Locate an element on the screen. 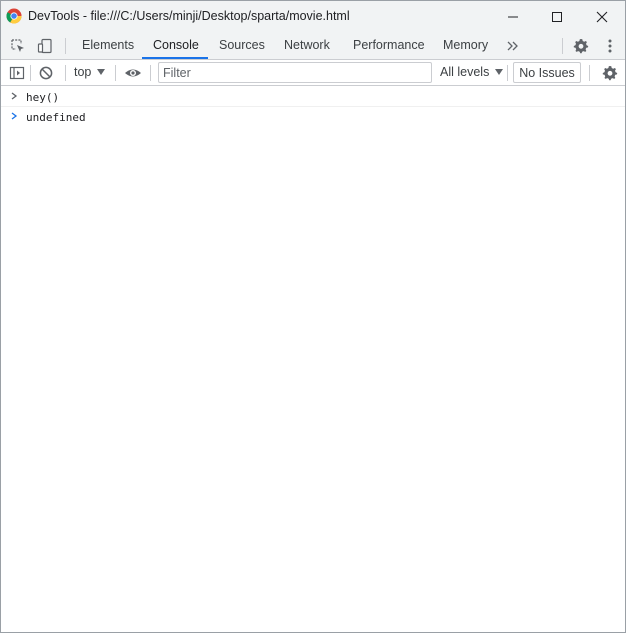 This screenshot has width=626, height=633. clear-console-button is located at coordinates (46, 73).